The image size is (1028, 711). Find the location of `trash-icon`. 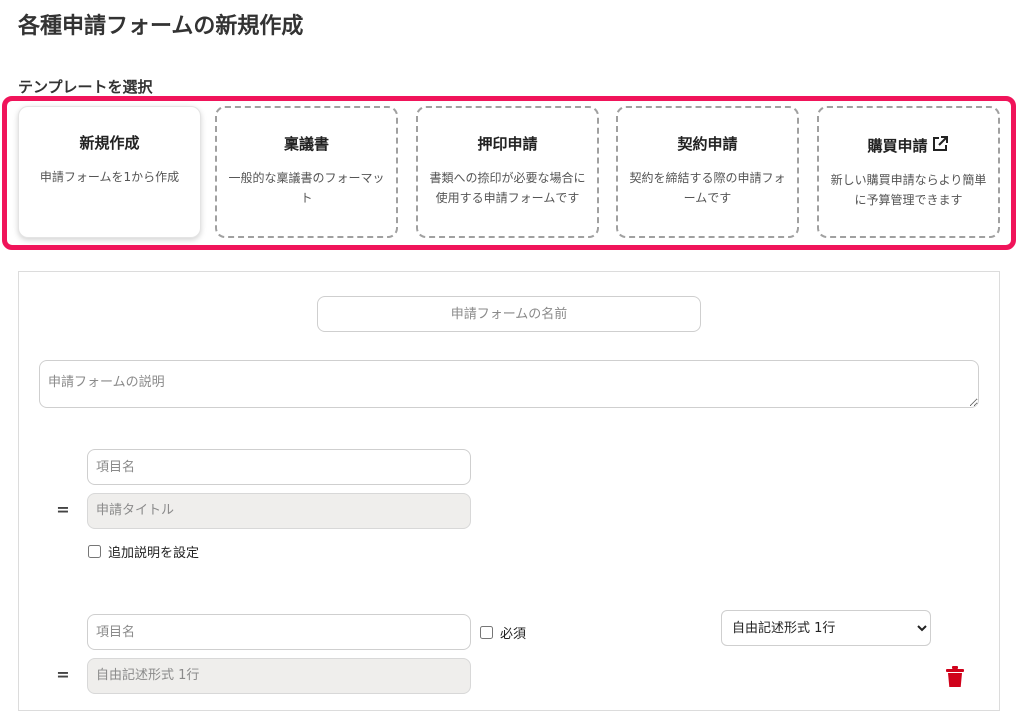

trash-icon is located at coordinates (955, 677).